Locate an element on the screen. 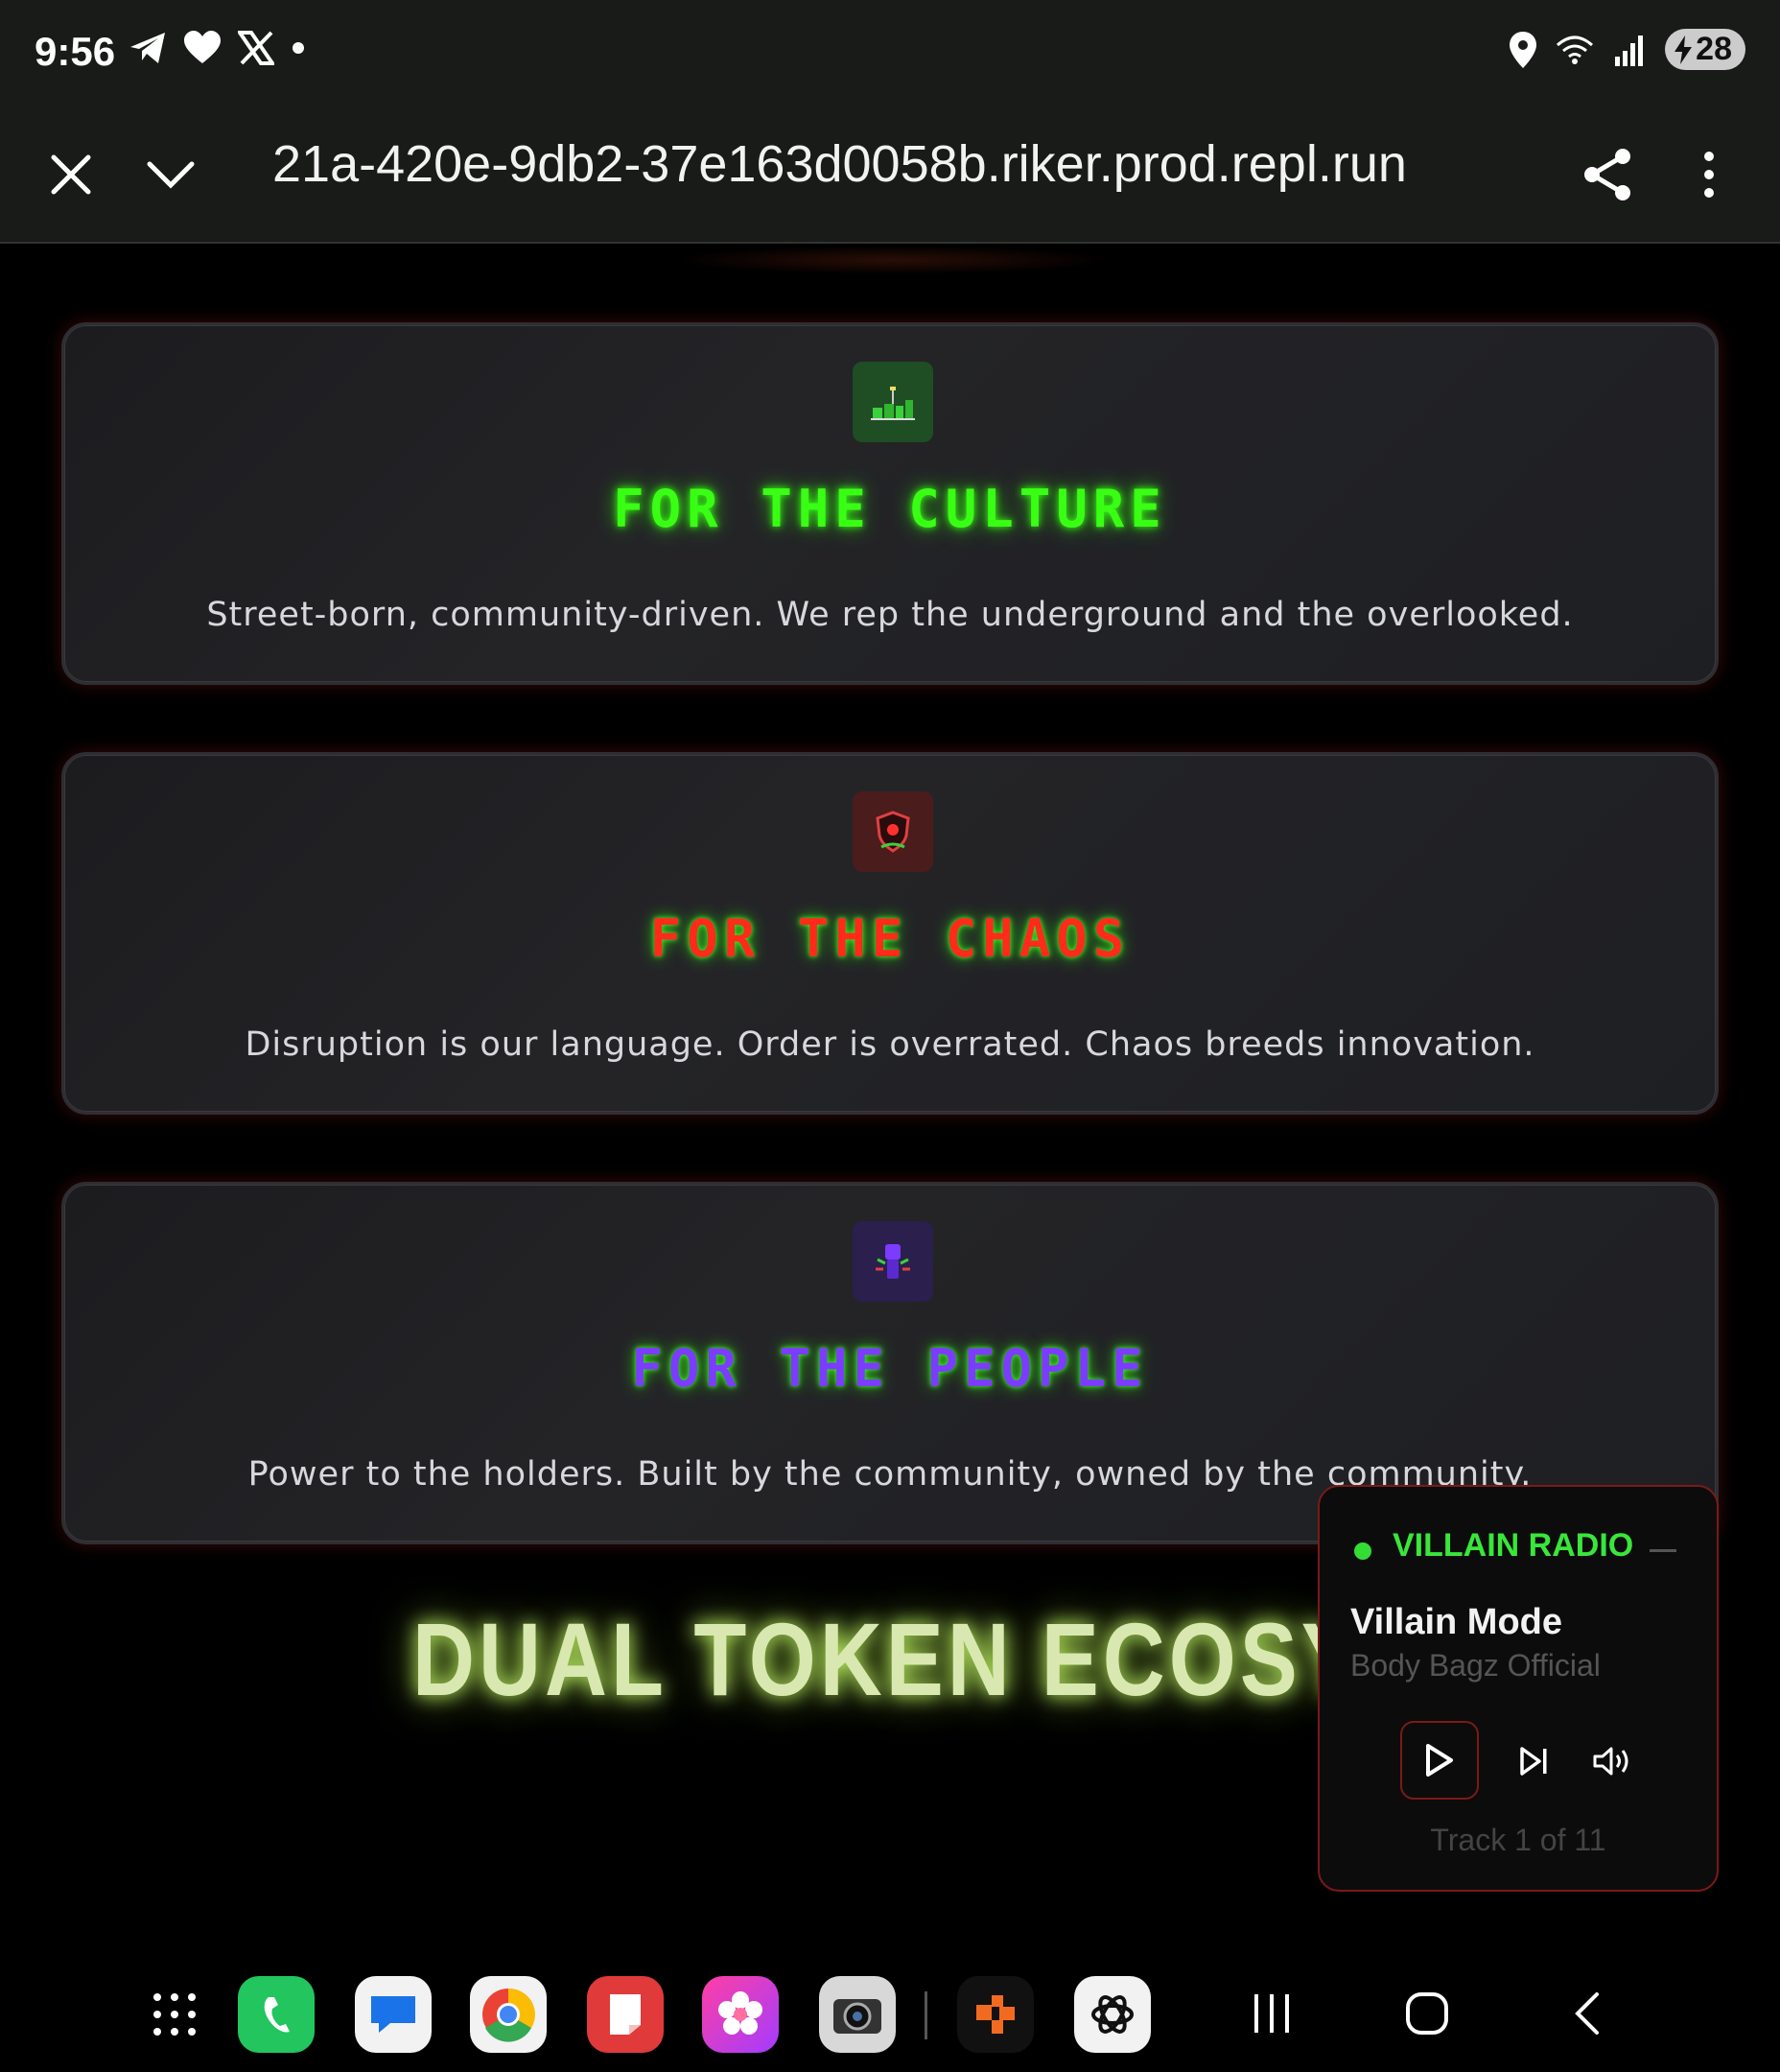 The height and width of the screenshot is (2072, 1780). collapse-button is located at coordinates (171, 174).